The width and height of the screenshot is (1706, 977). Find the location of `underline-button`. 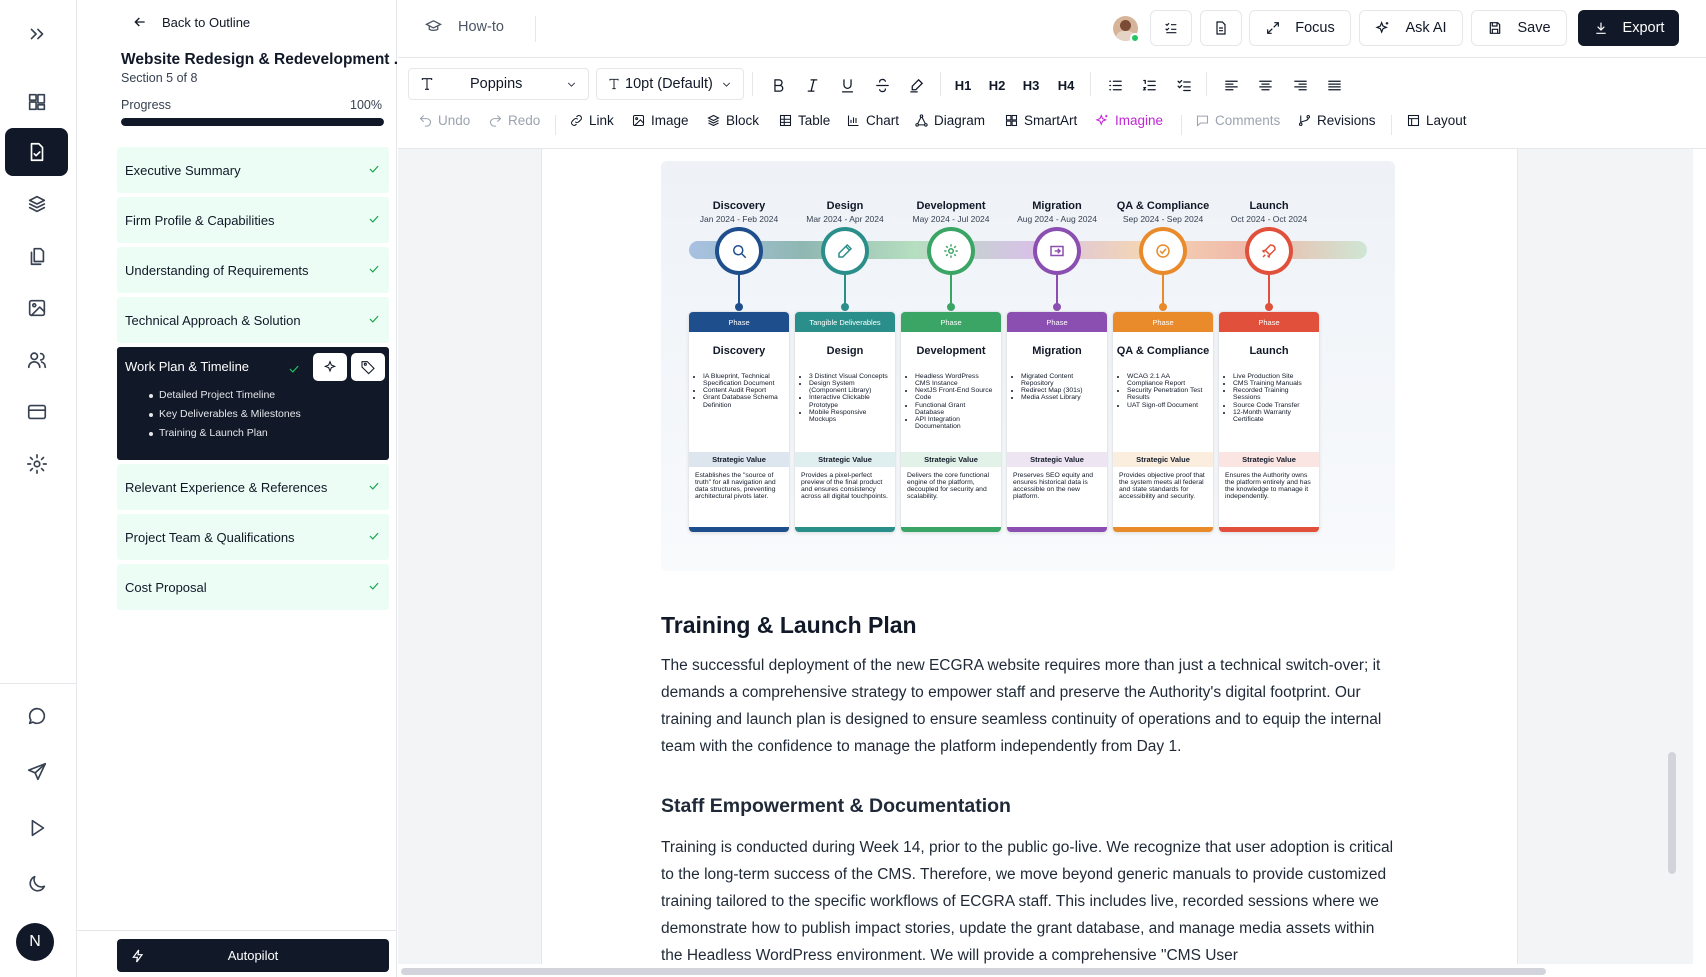

underline-button is located at coordinates (847, 85).